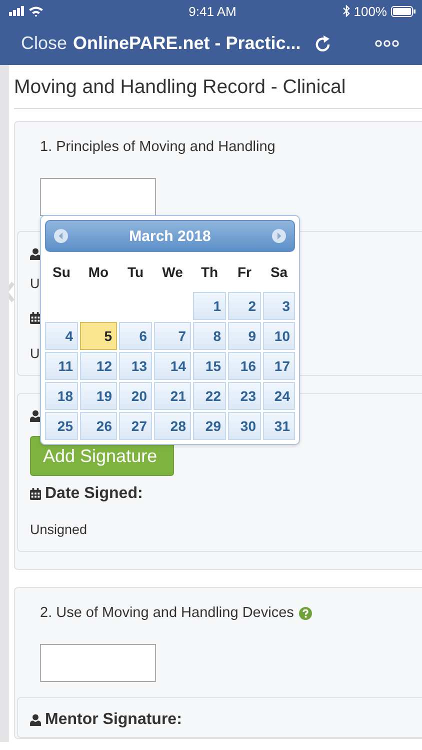 The image size is (422, 750). I want to click on calendar-day: 24, so click(279, 396).